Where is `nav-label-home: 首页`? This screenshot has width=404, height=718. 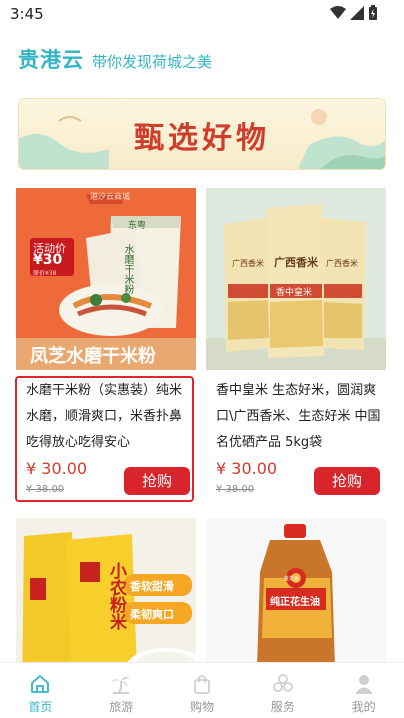 nav-label-home: 首页 is located at coordinates (40, 707).